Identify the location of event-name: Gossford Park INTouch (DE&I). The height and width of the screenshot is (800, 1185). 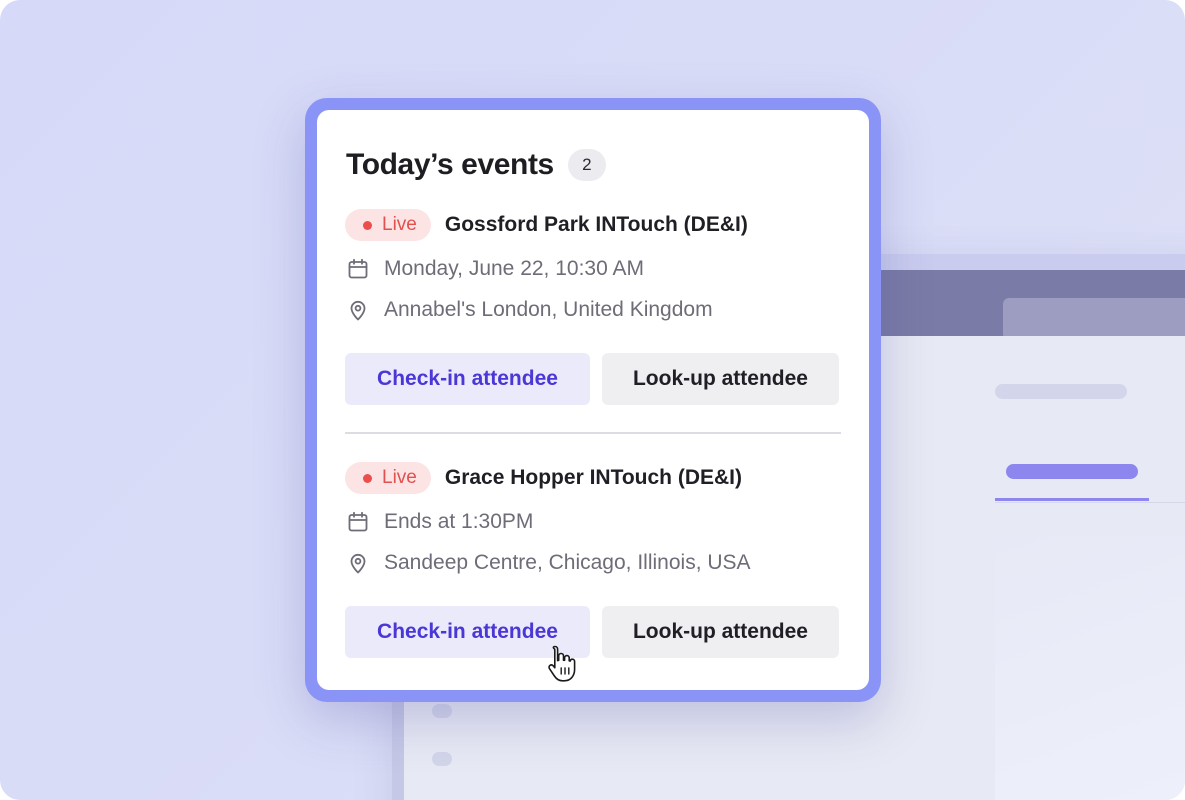
(596, 224).